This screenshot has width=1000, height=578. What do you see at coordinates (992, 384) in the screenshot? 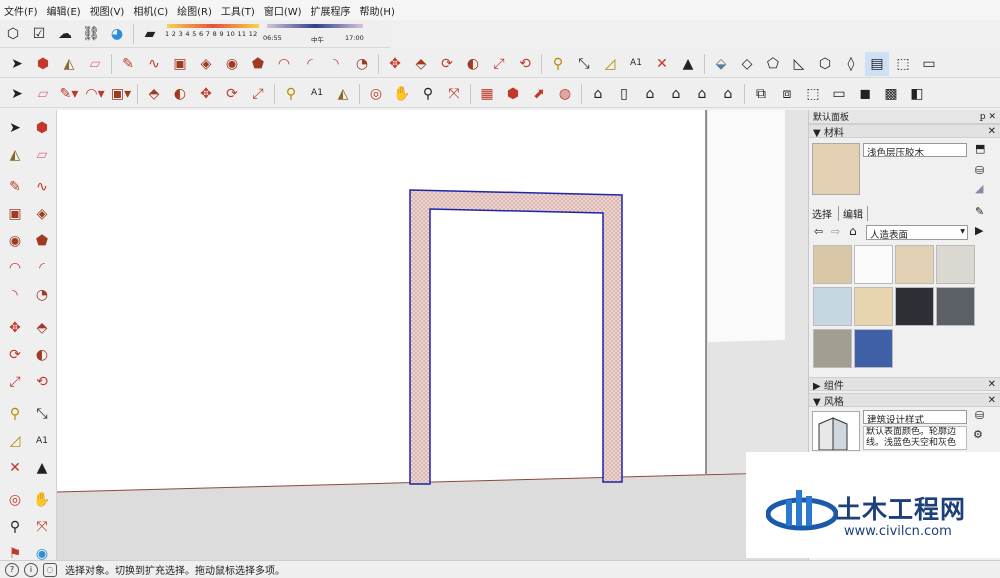
I see `components-close-icon: ✕` at bounding box center [992, 384].